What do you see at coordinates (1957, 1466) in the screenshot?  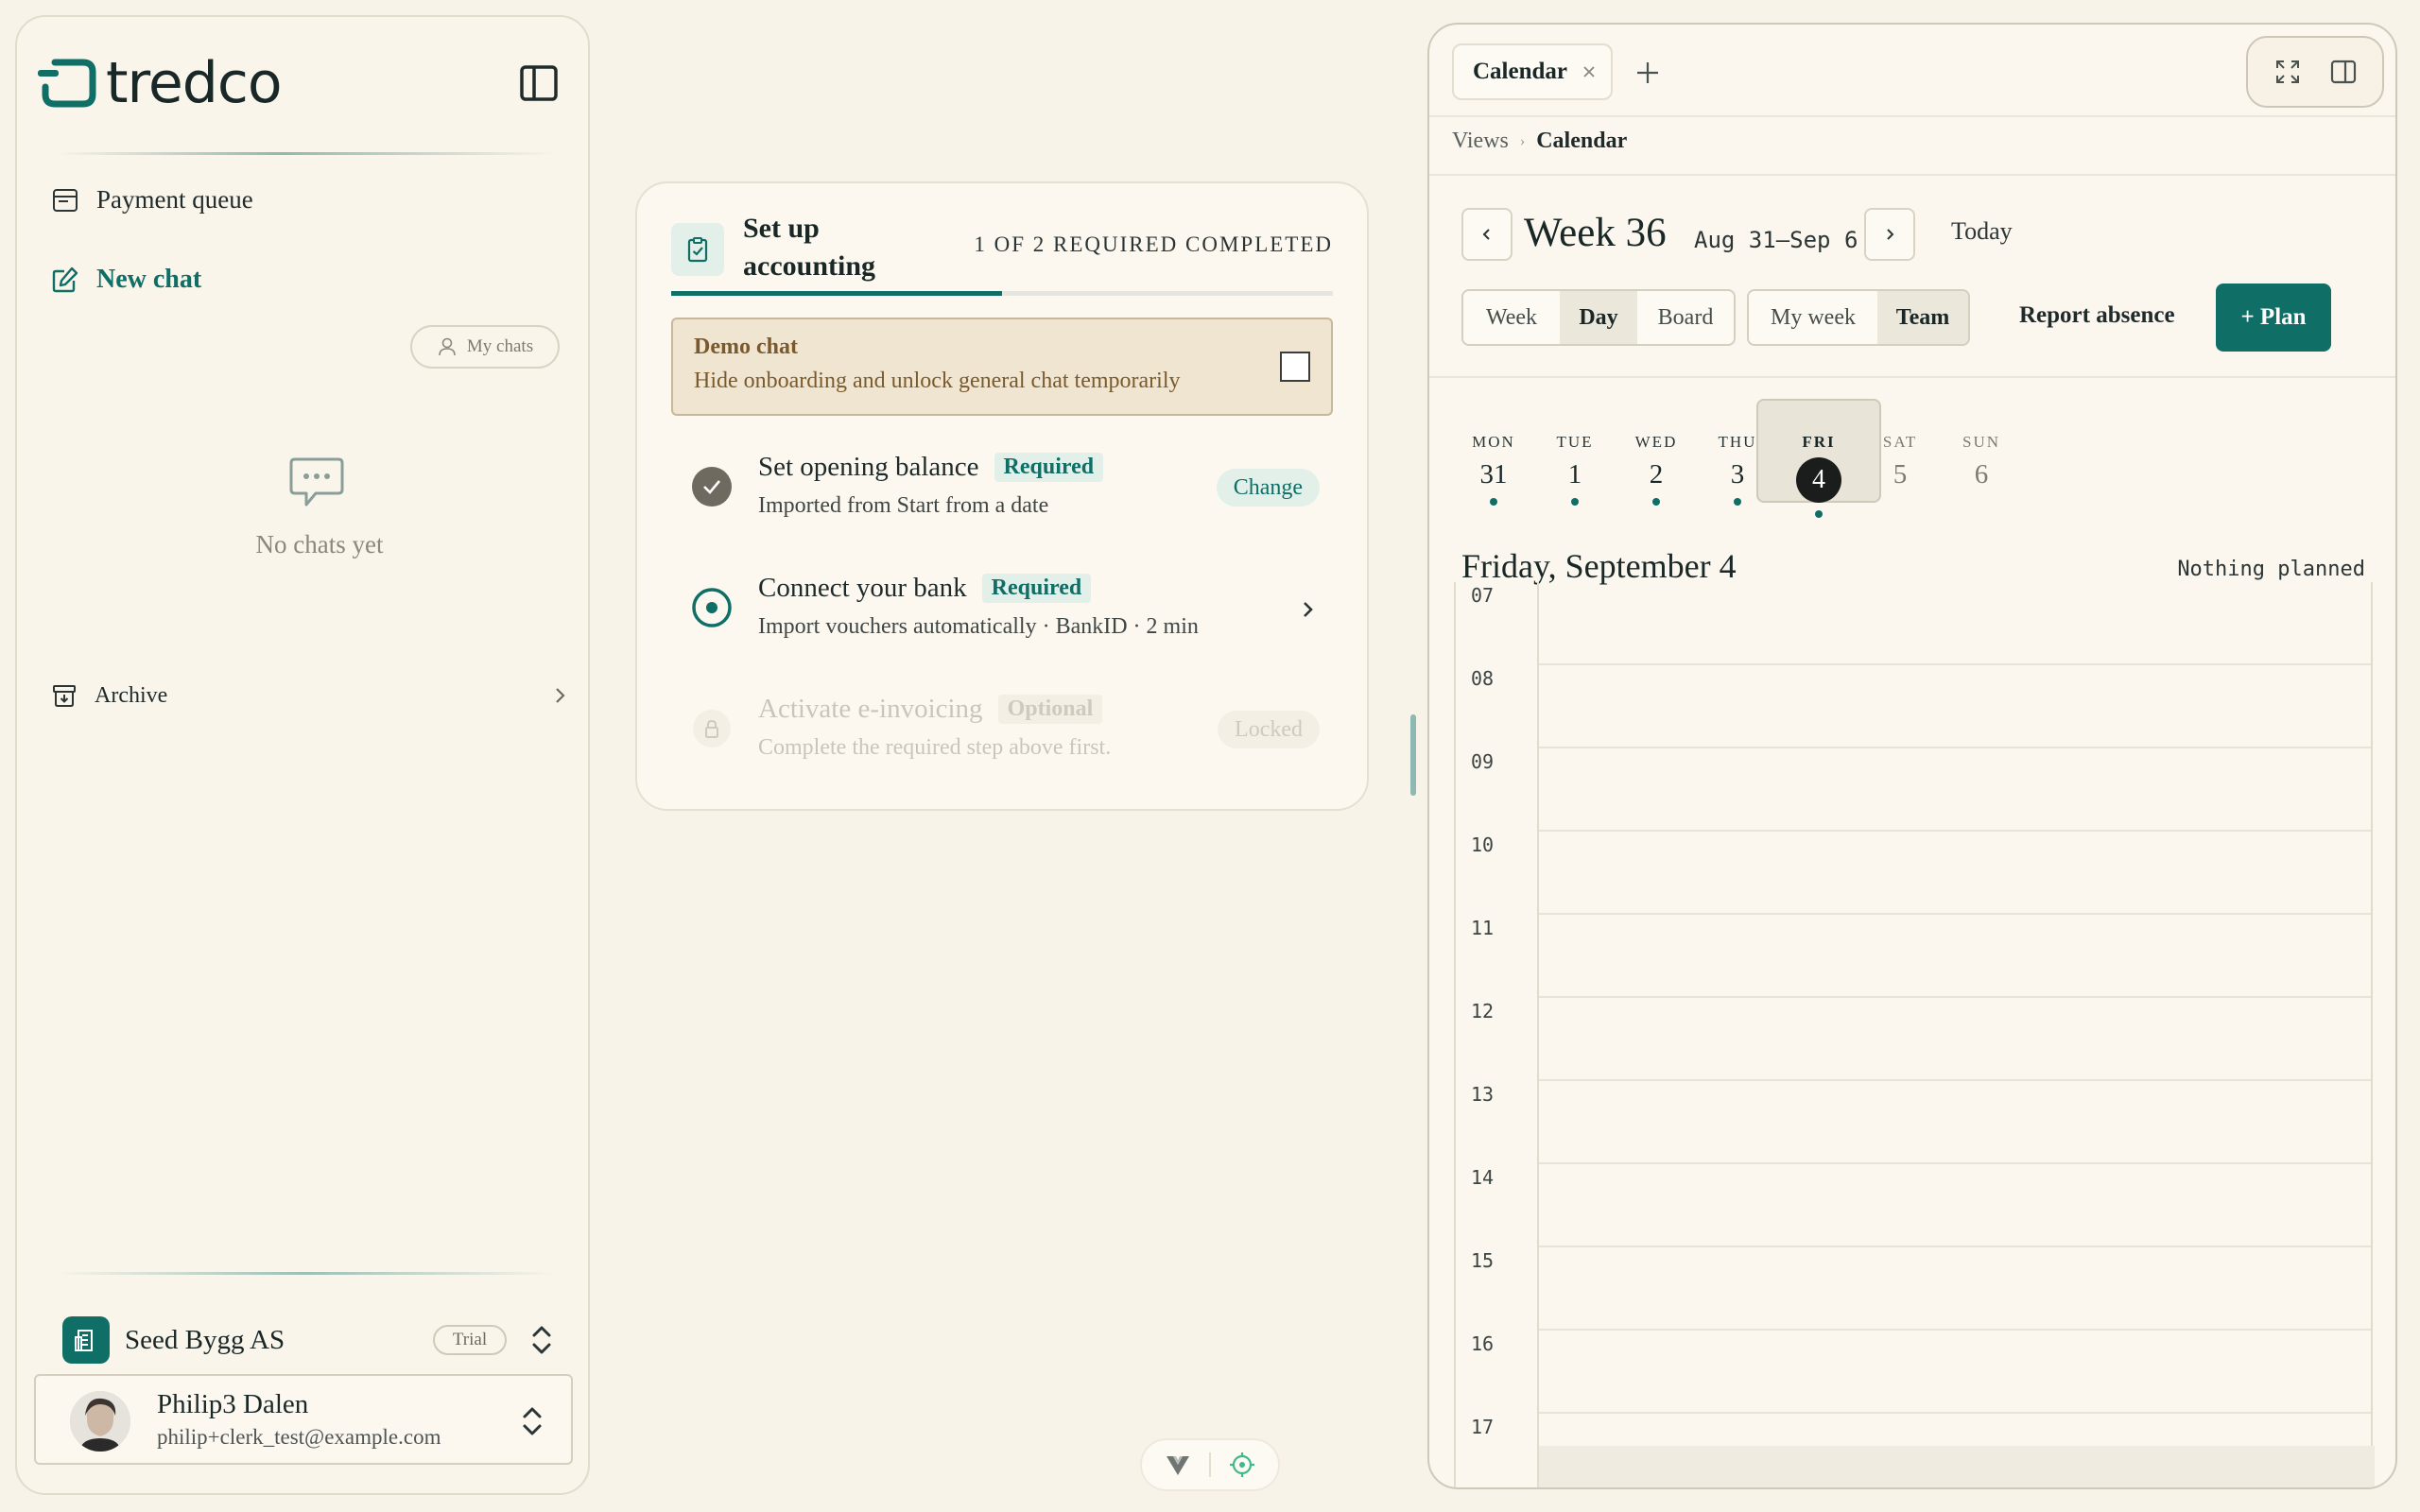 I see `grid-shaded-area` at bounding box center [1957, 1466].